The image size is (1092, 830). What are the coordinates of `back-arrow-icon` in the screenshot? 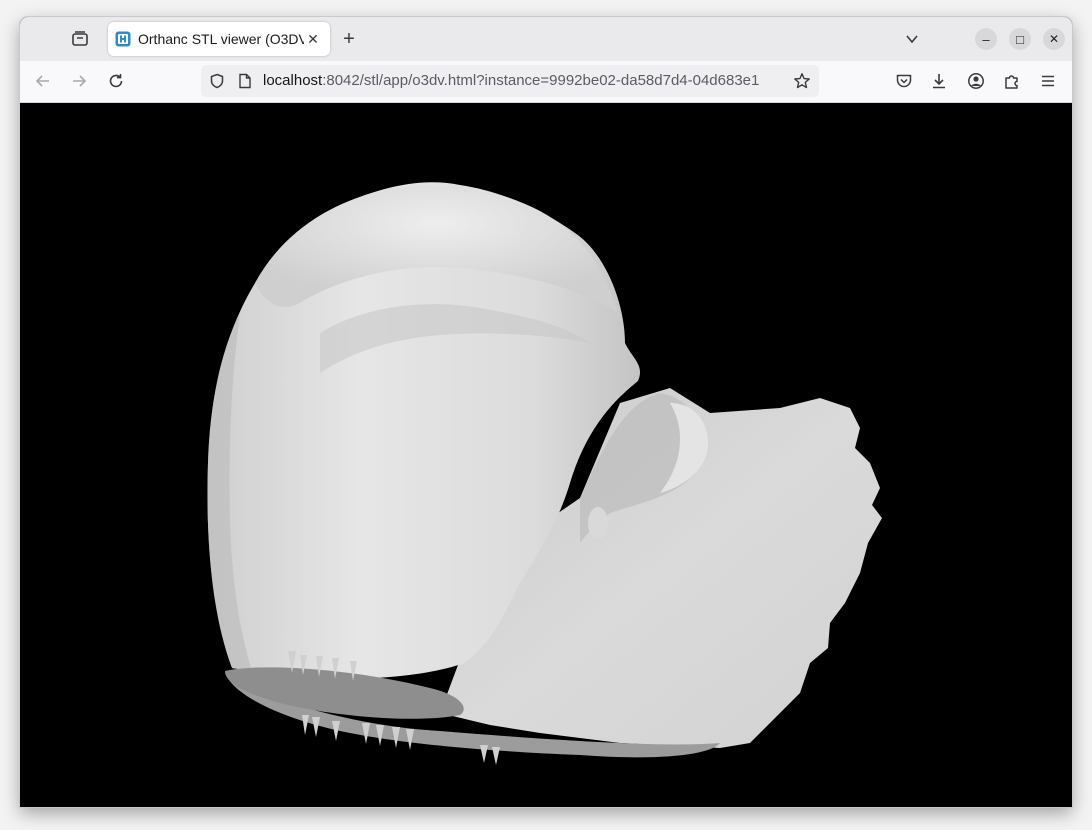 It's located at (43, 81).